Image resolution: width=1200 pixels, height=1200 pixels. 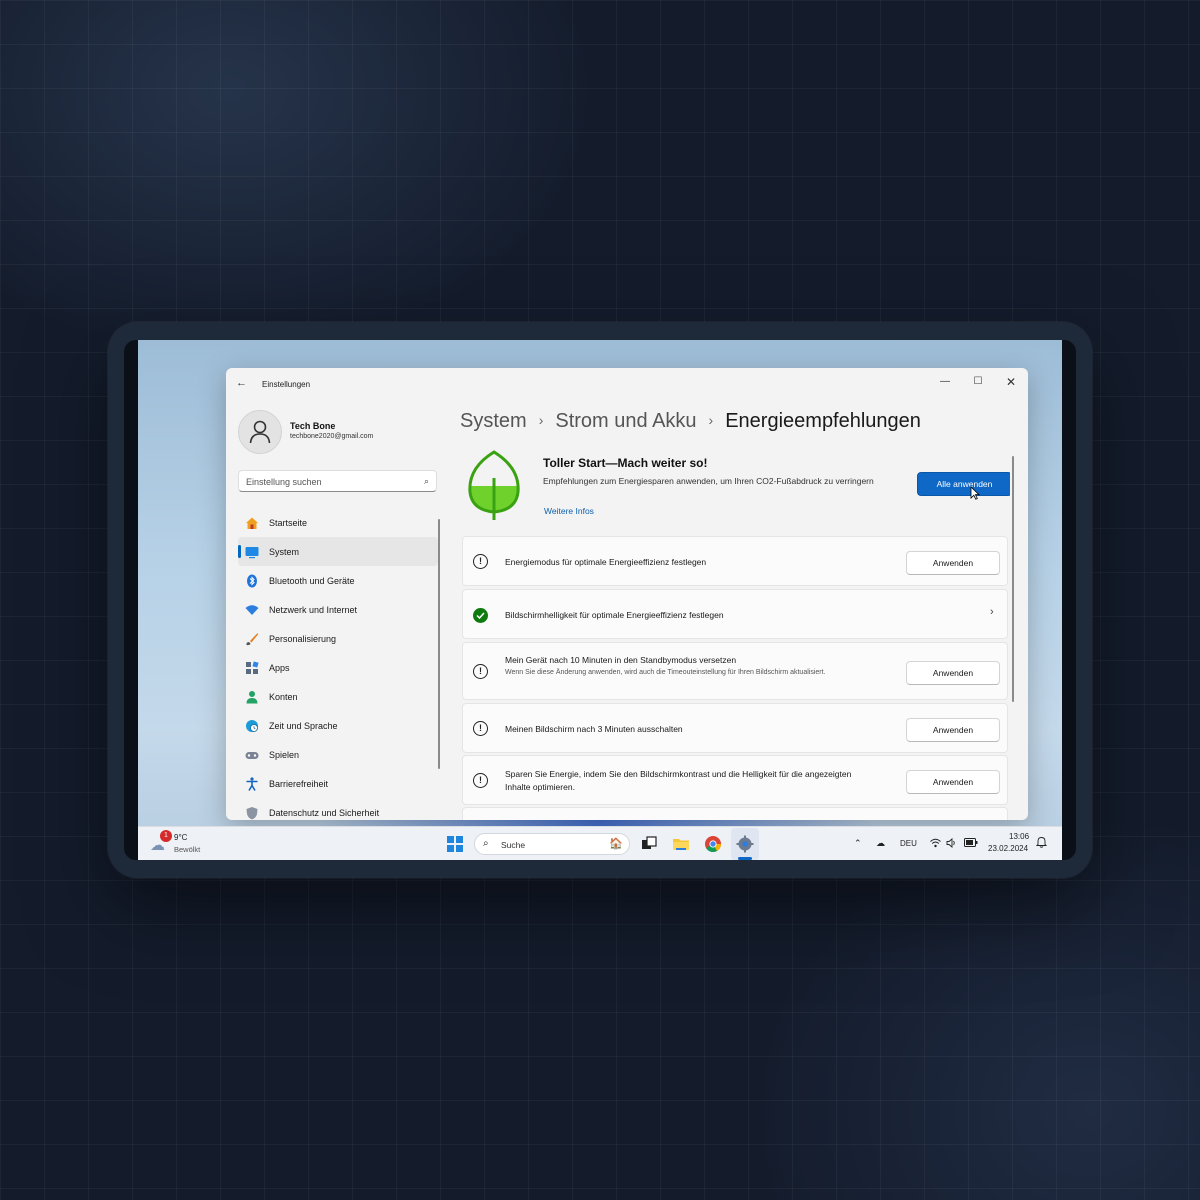 I want to click on sidebar-item-konten: Konten, so click(x=338, y=696).